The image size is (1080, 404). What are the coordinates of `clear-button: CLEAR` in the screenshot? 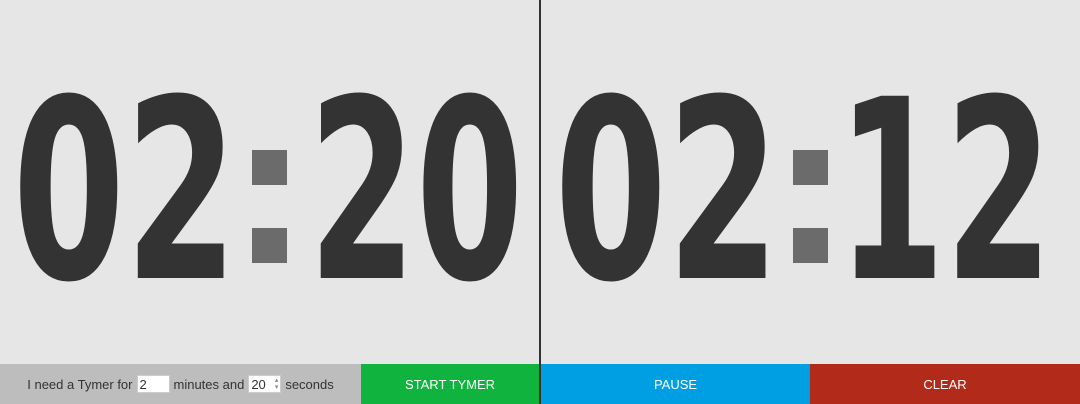 It's located at (945, 384).